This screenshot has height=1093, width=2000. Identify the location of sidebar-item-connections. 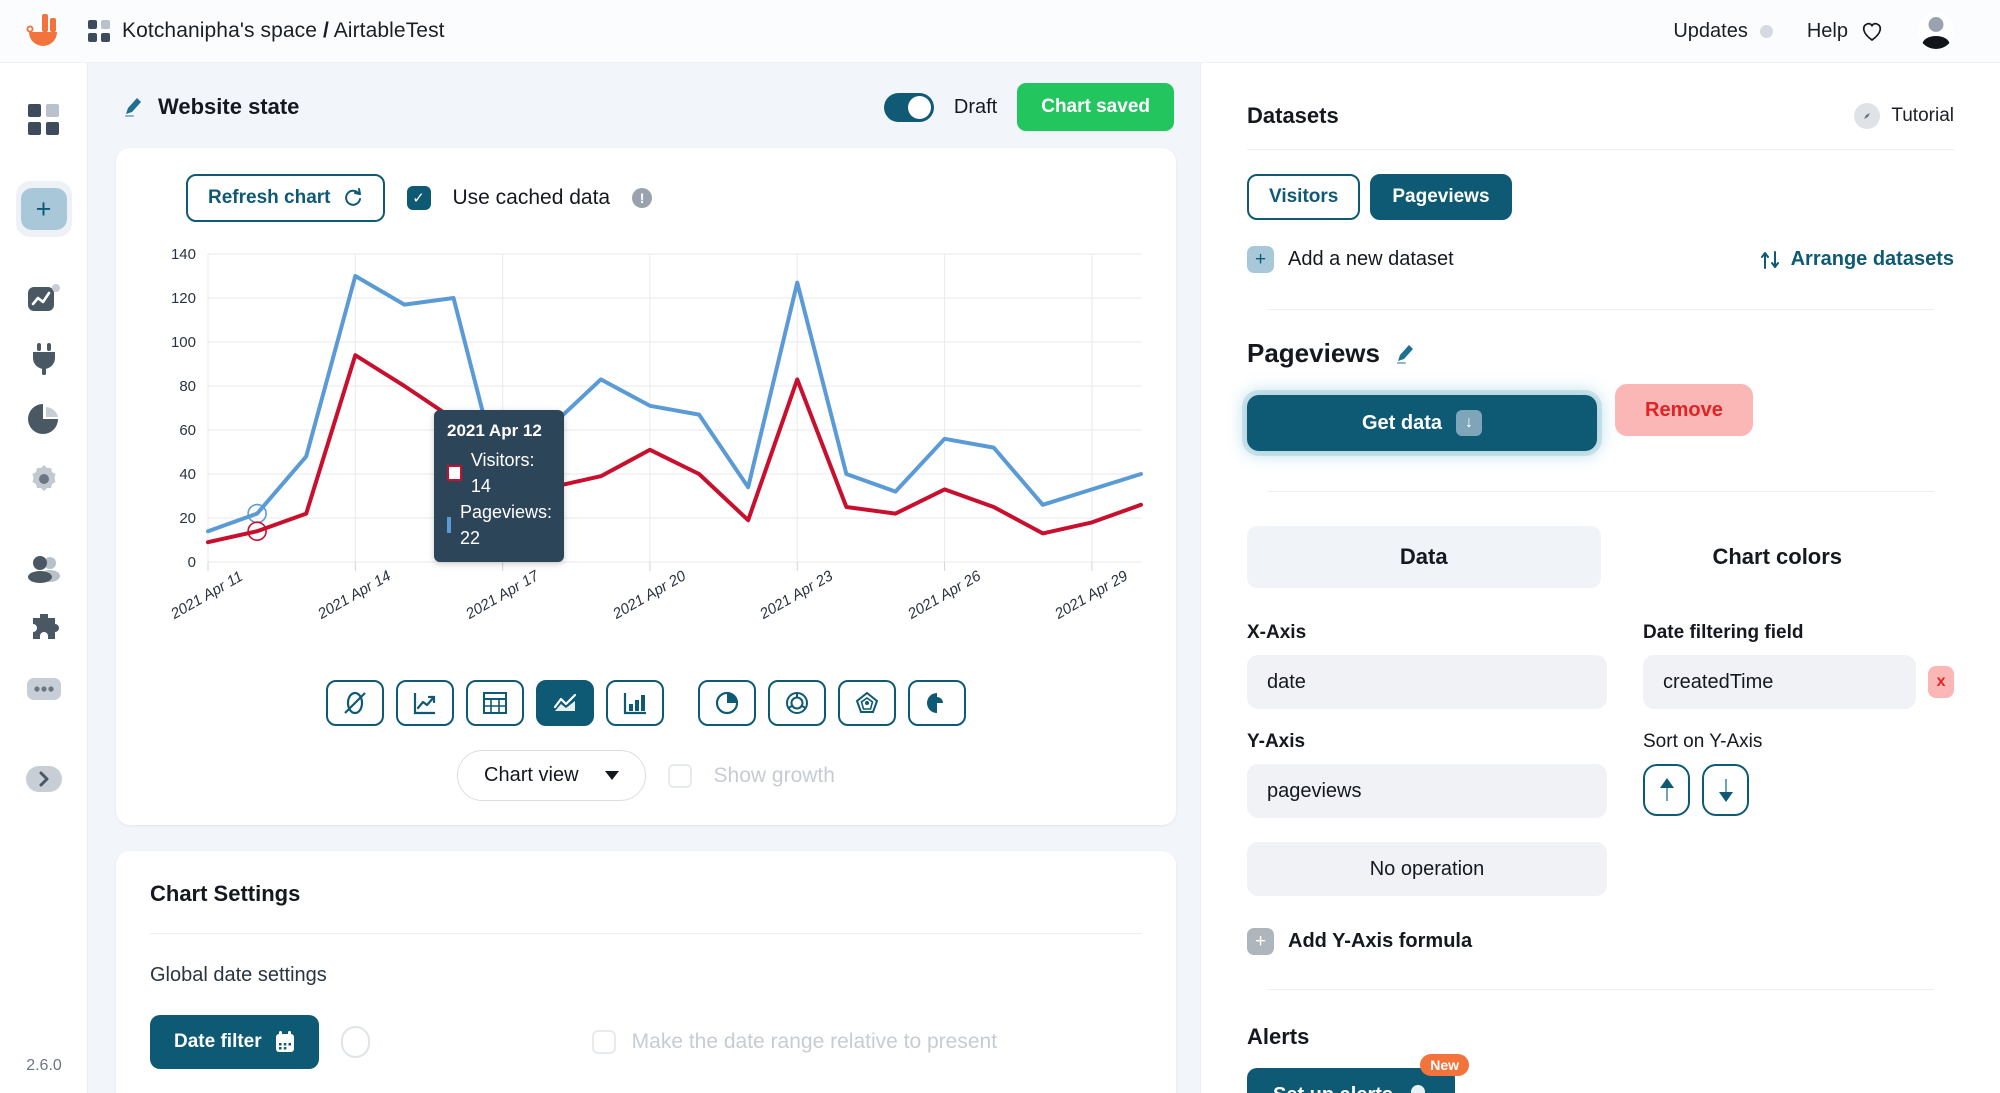
(44, 359).